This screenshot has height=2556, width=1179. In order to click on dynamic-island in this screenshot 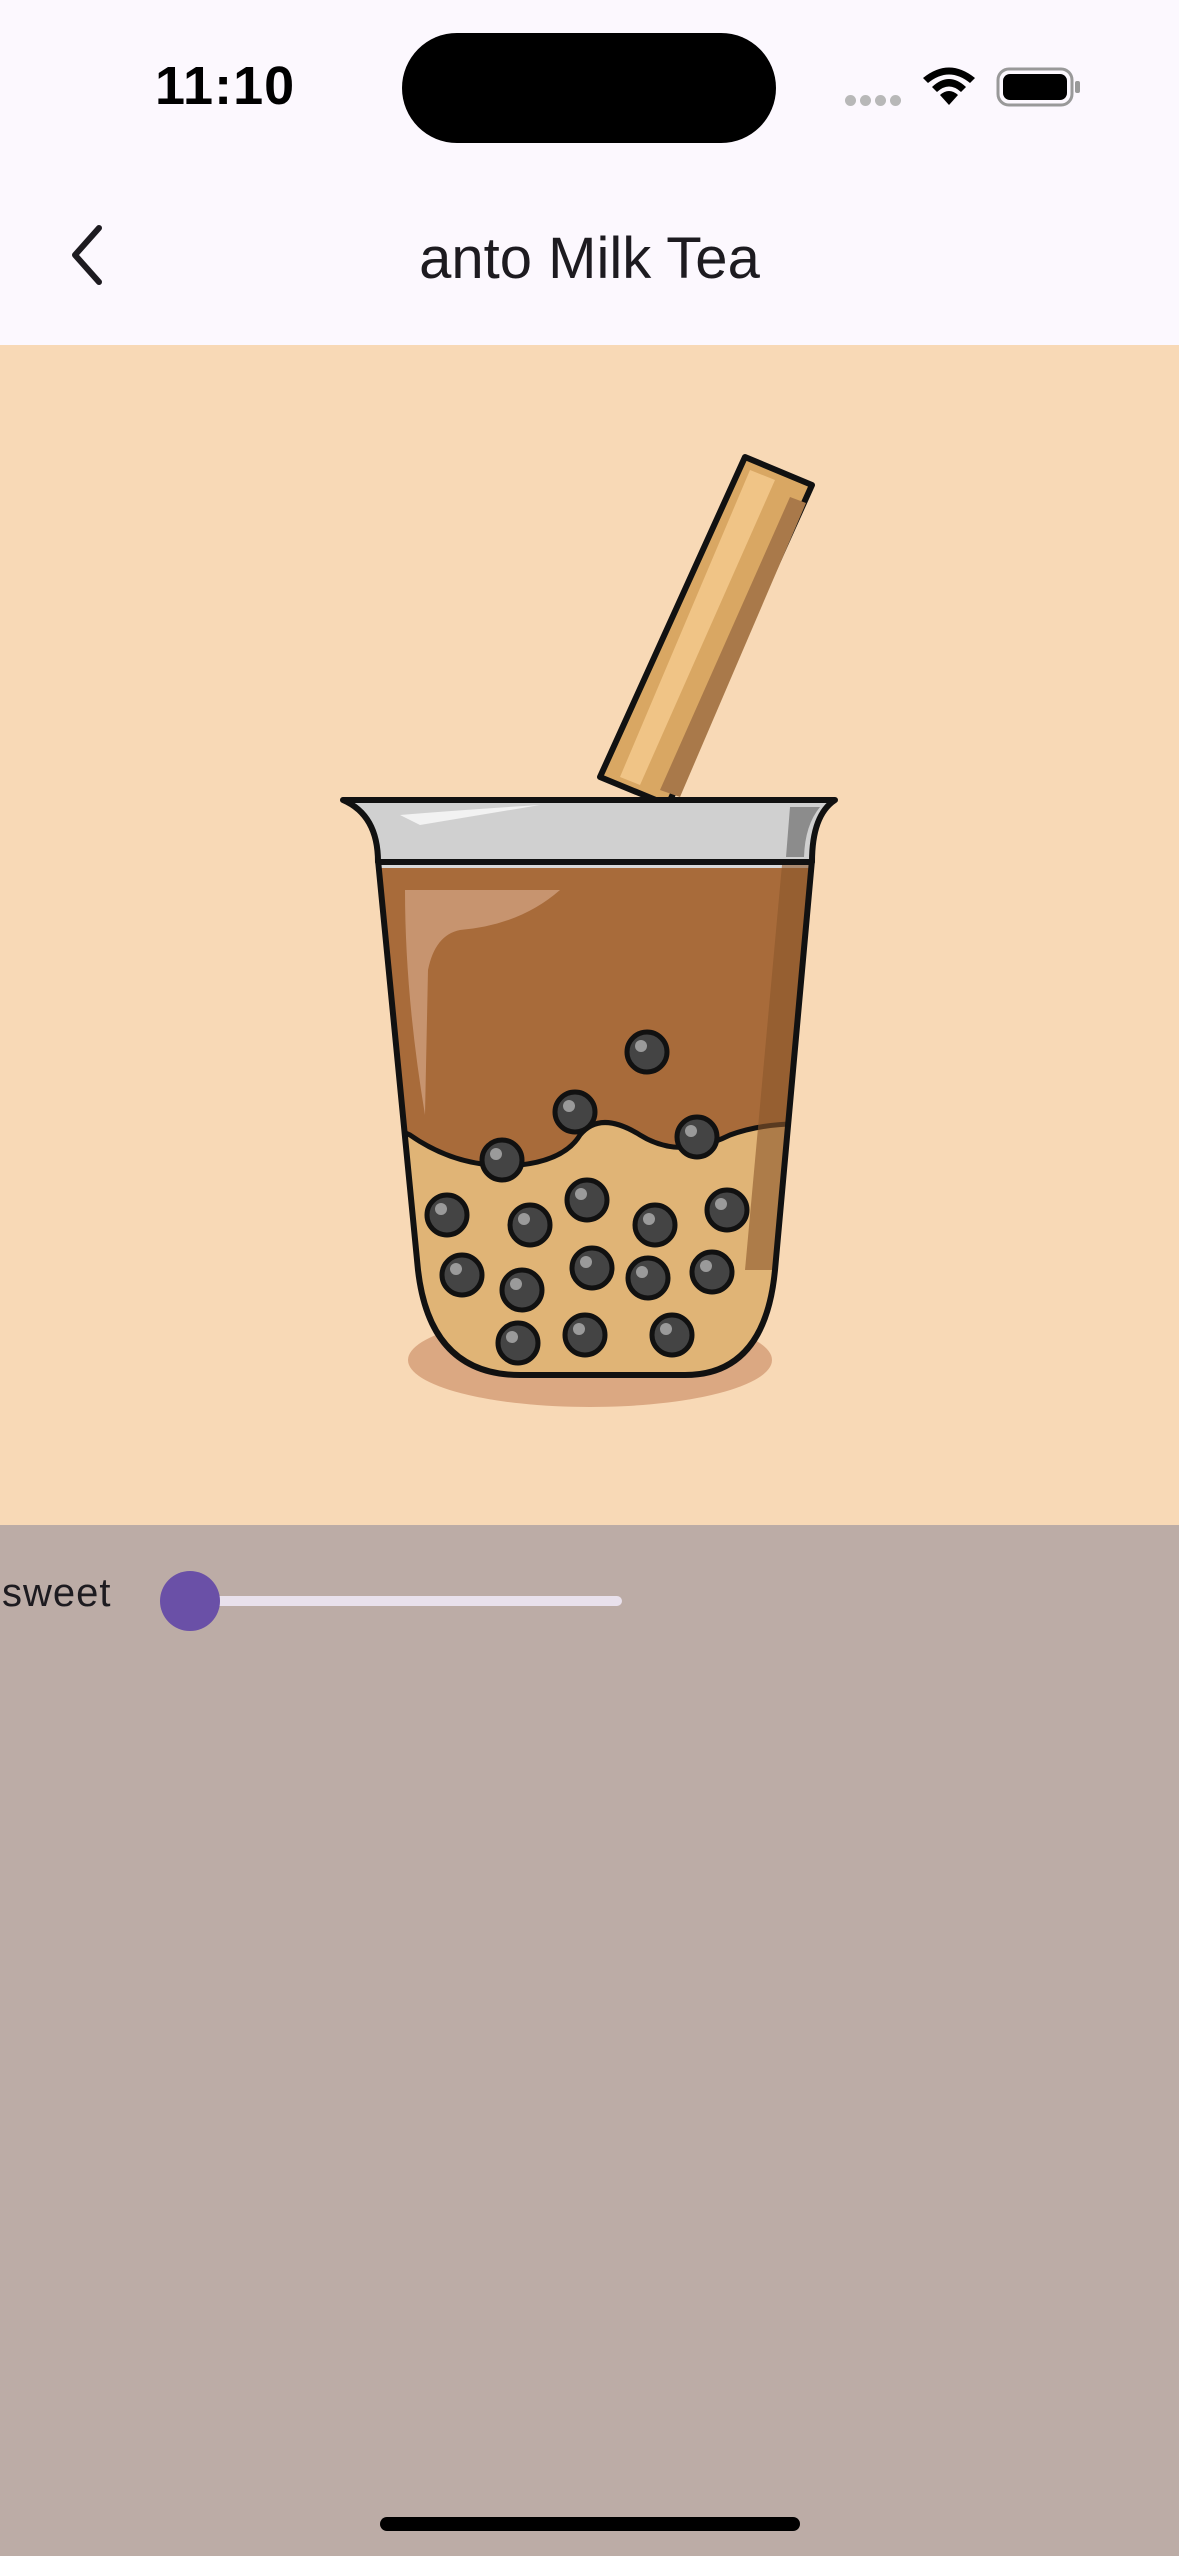, I will do `click(589, 88)`.